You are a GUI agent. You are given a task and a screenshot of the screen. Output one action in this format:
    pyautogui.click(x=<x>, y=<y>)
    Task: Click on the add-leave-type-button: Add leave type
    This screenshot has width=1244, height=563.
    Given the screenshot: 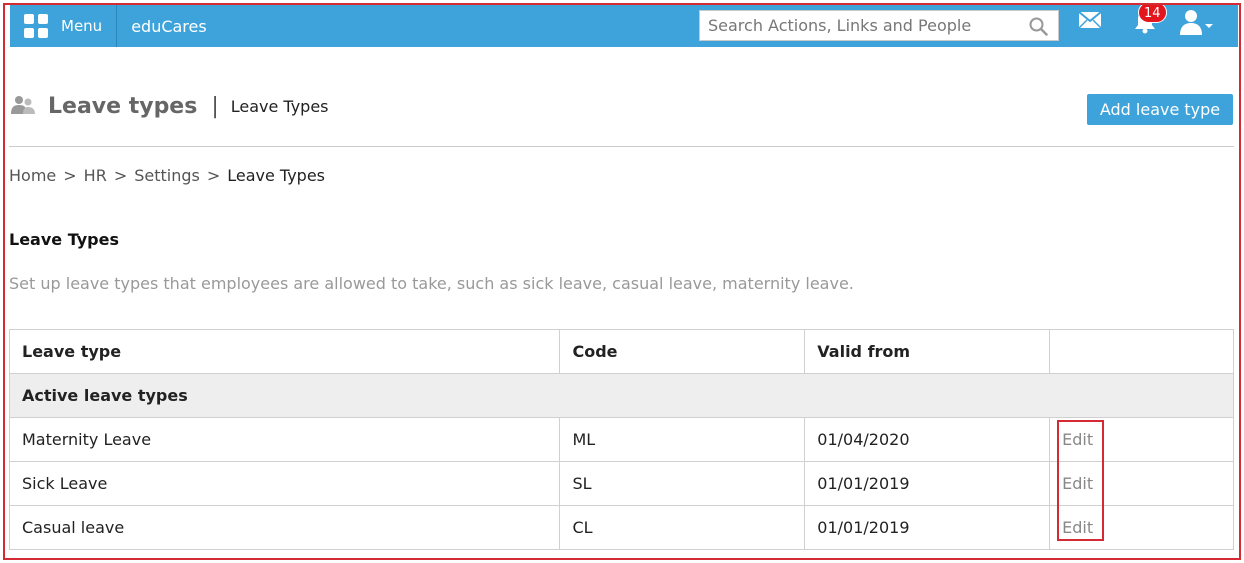 What is the action you would take?
    pyautogui.click(x=1160, y=109)
    